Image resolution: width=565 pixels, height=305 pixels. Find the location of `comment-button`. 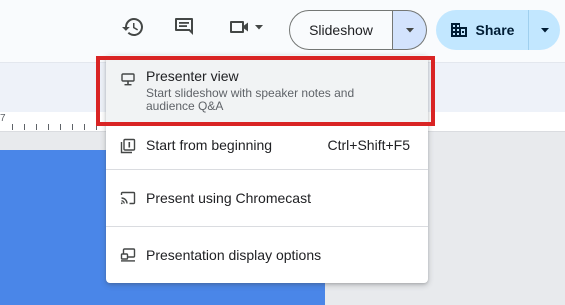

comment-button is located at coordinates (184, 27).